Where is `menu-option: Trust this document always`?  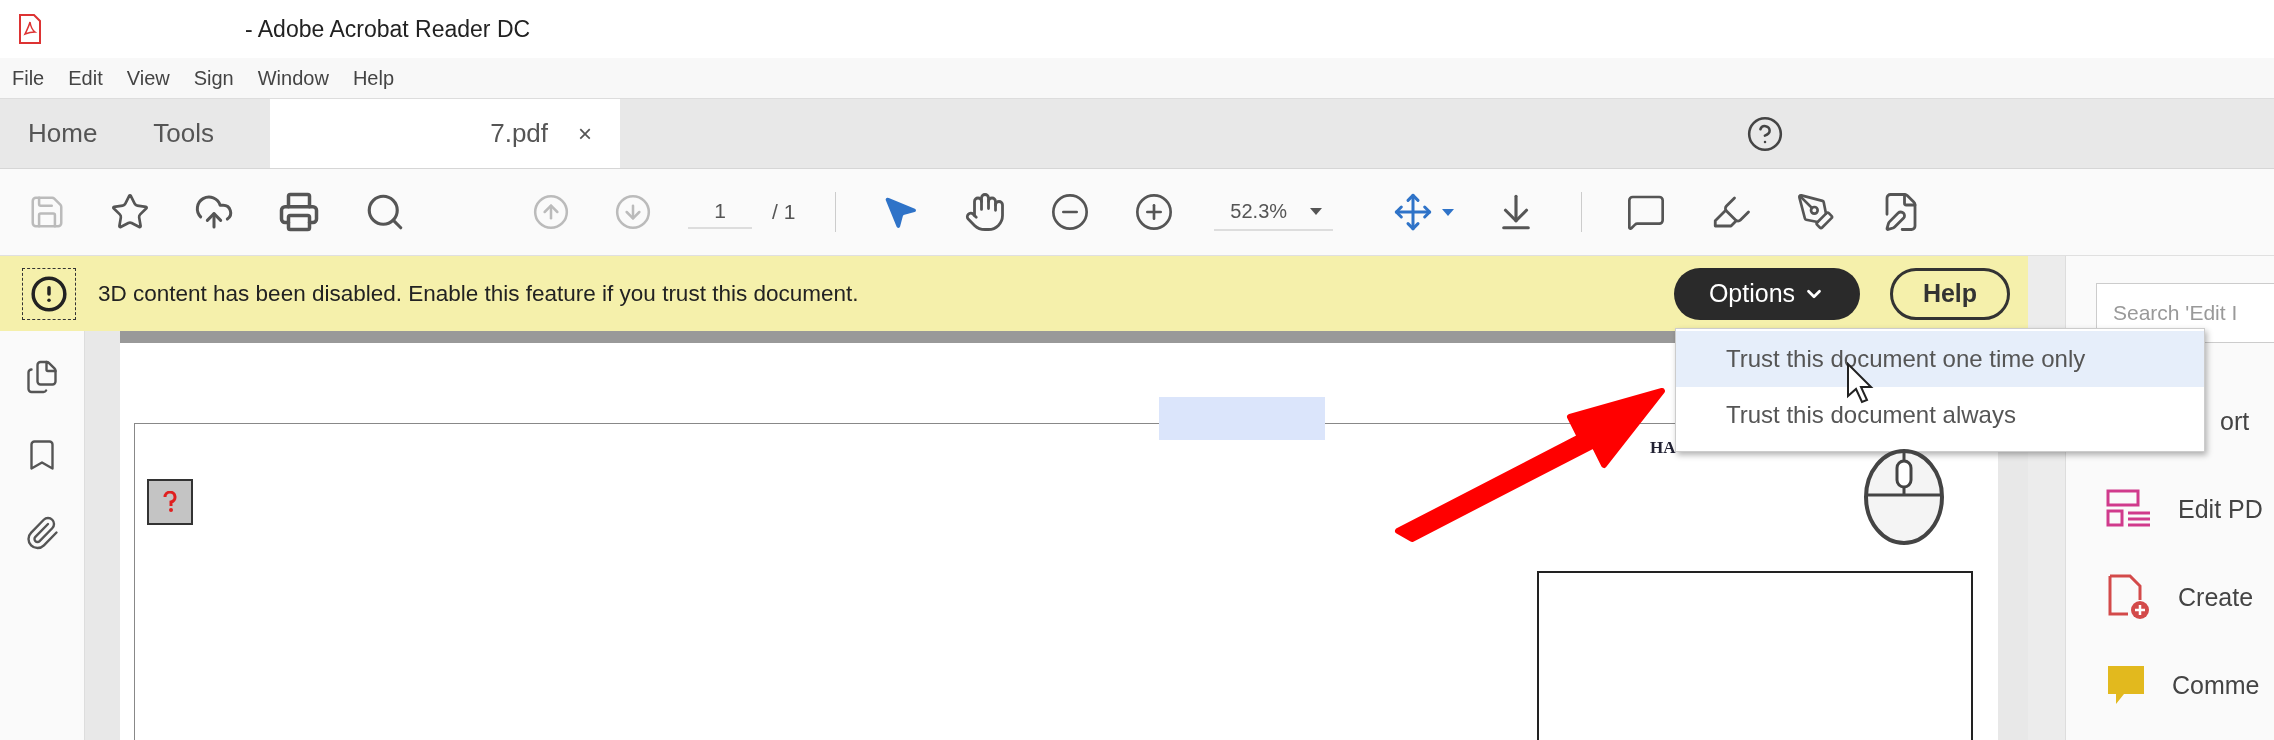 menu-option: Trust this document always is located at coordinates (1940, 415).